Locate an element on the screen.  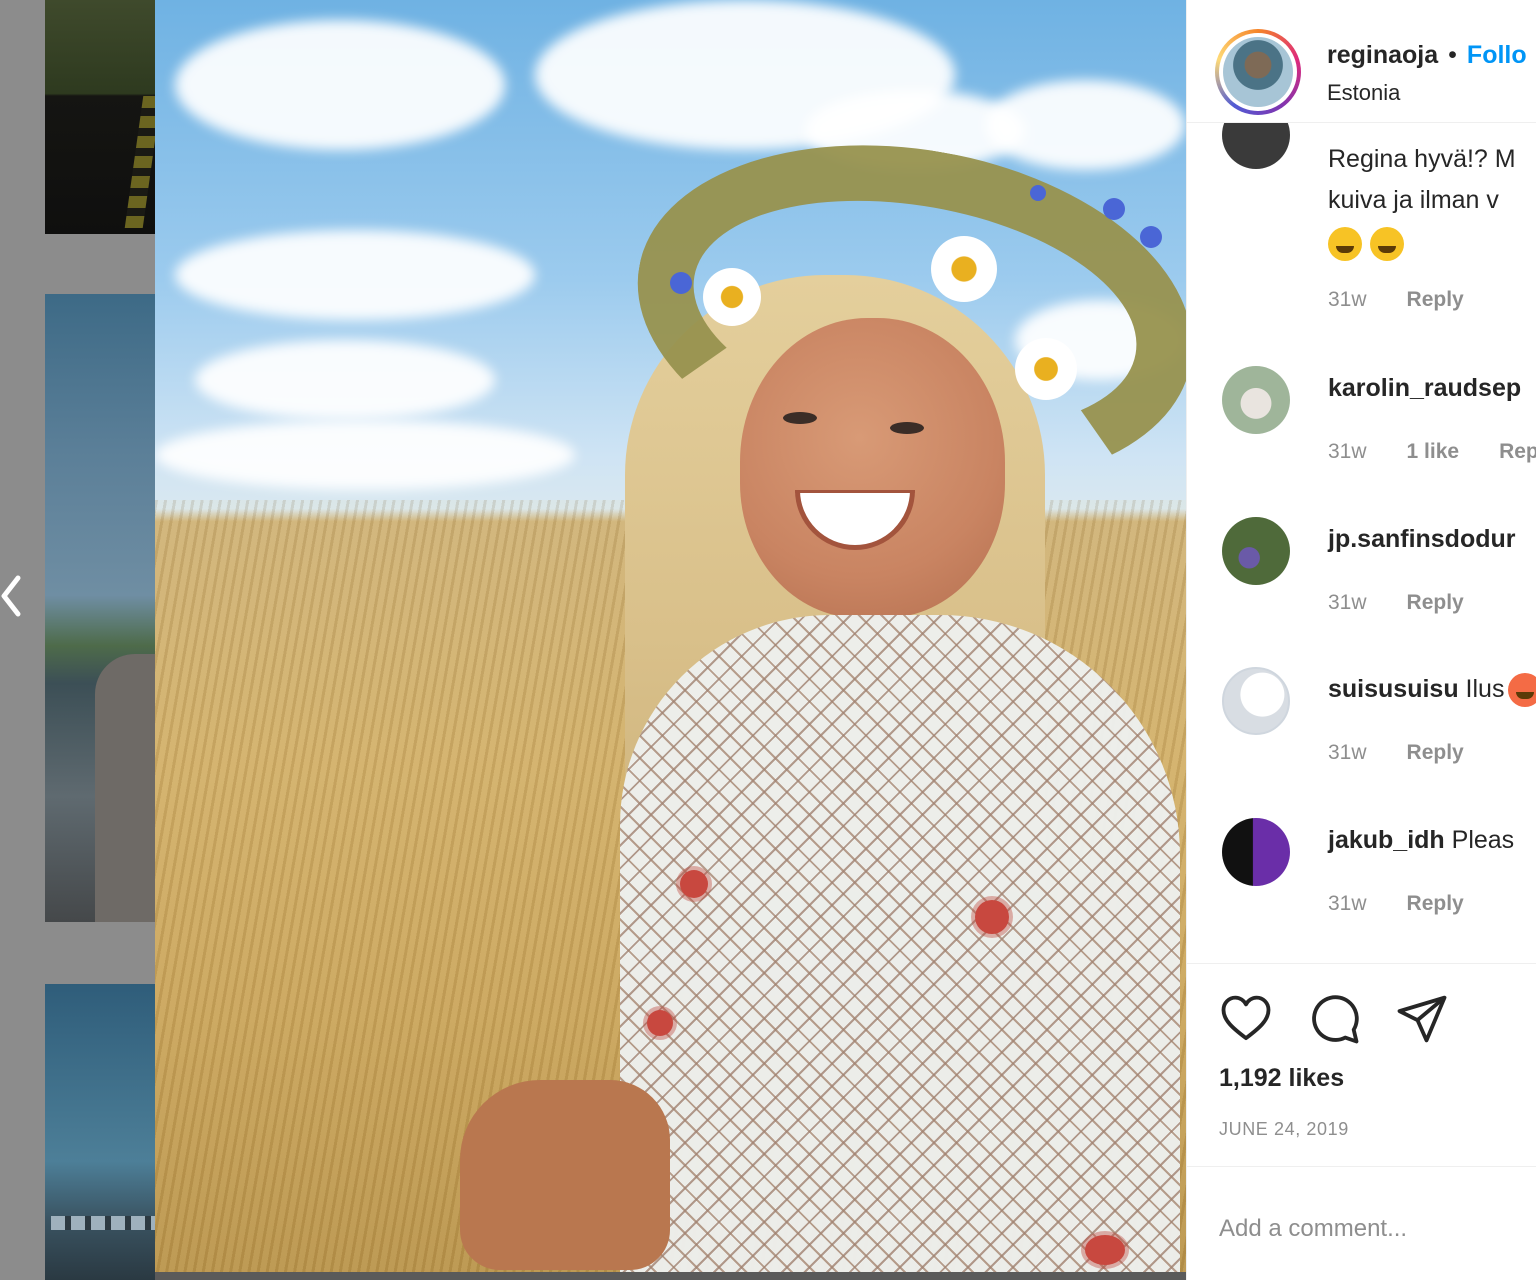
chevron-left-icon is located at coordinates (11, 596).